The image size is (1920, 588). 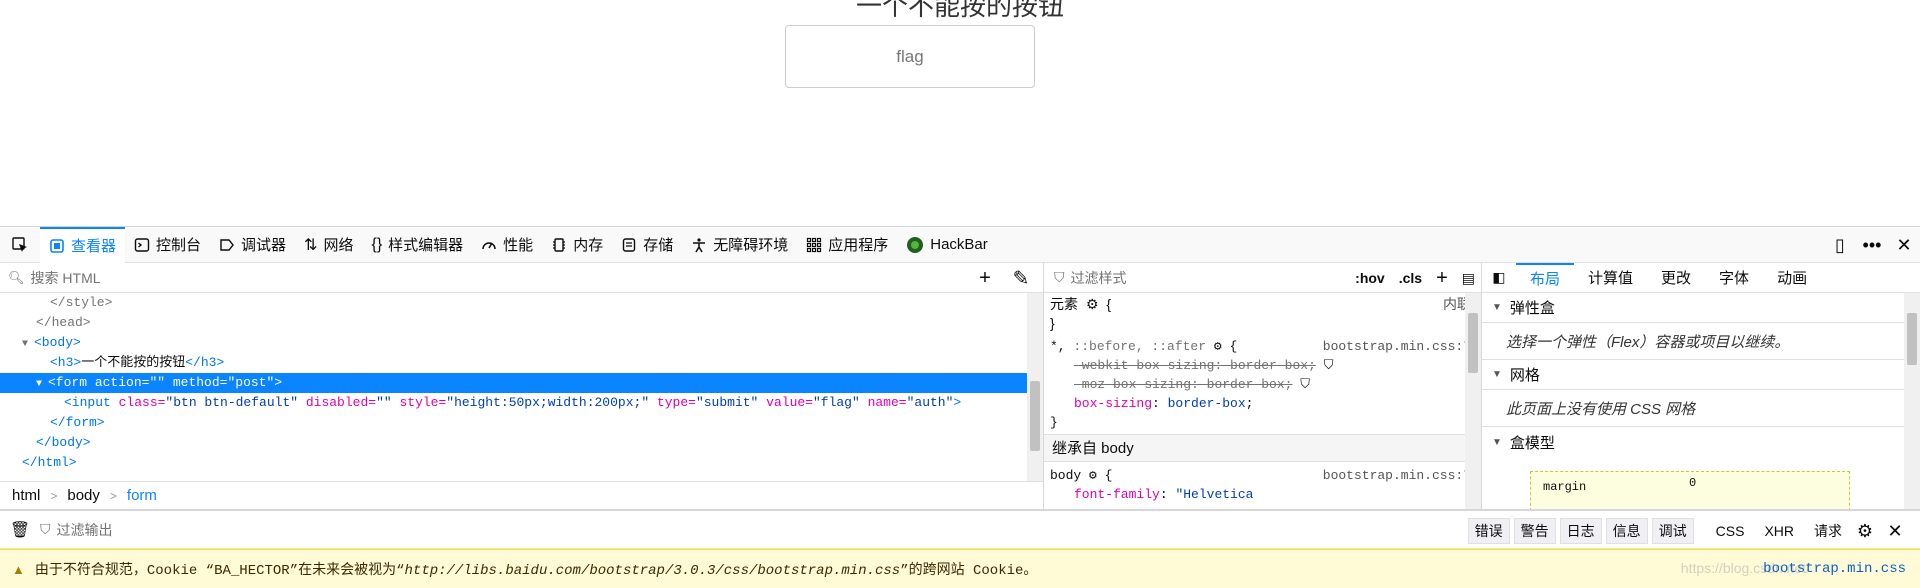 What do you see at coordinates (167, 245) in the screenshot?
I see `tab-console: 控制台` at bounding box center [167, 245].